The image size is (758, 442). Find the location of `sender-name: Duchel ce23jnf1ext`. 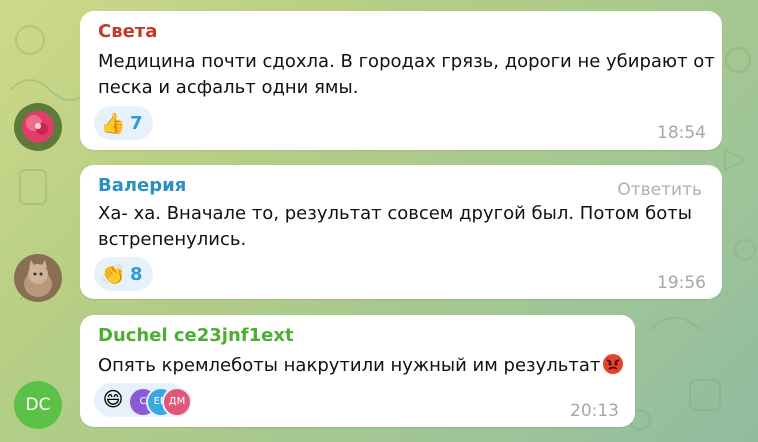

sender-name: Duchel ce23jnf1ext is located at coordinates (196, 335).